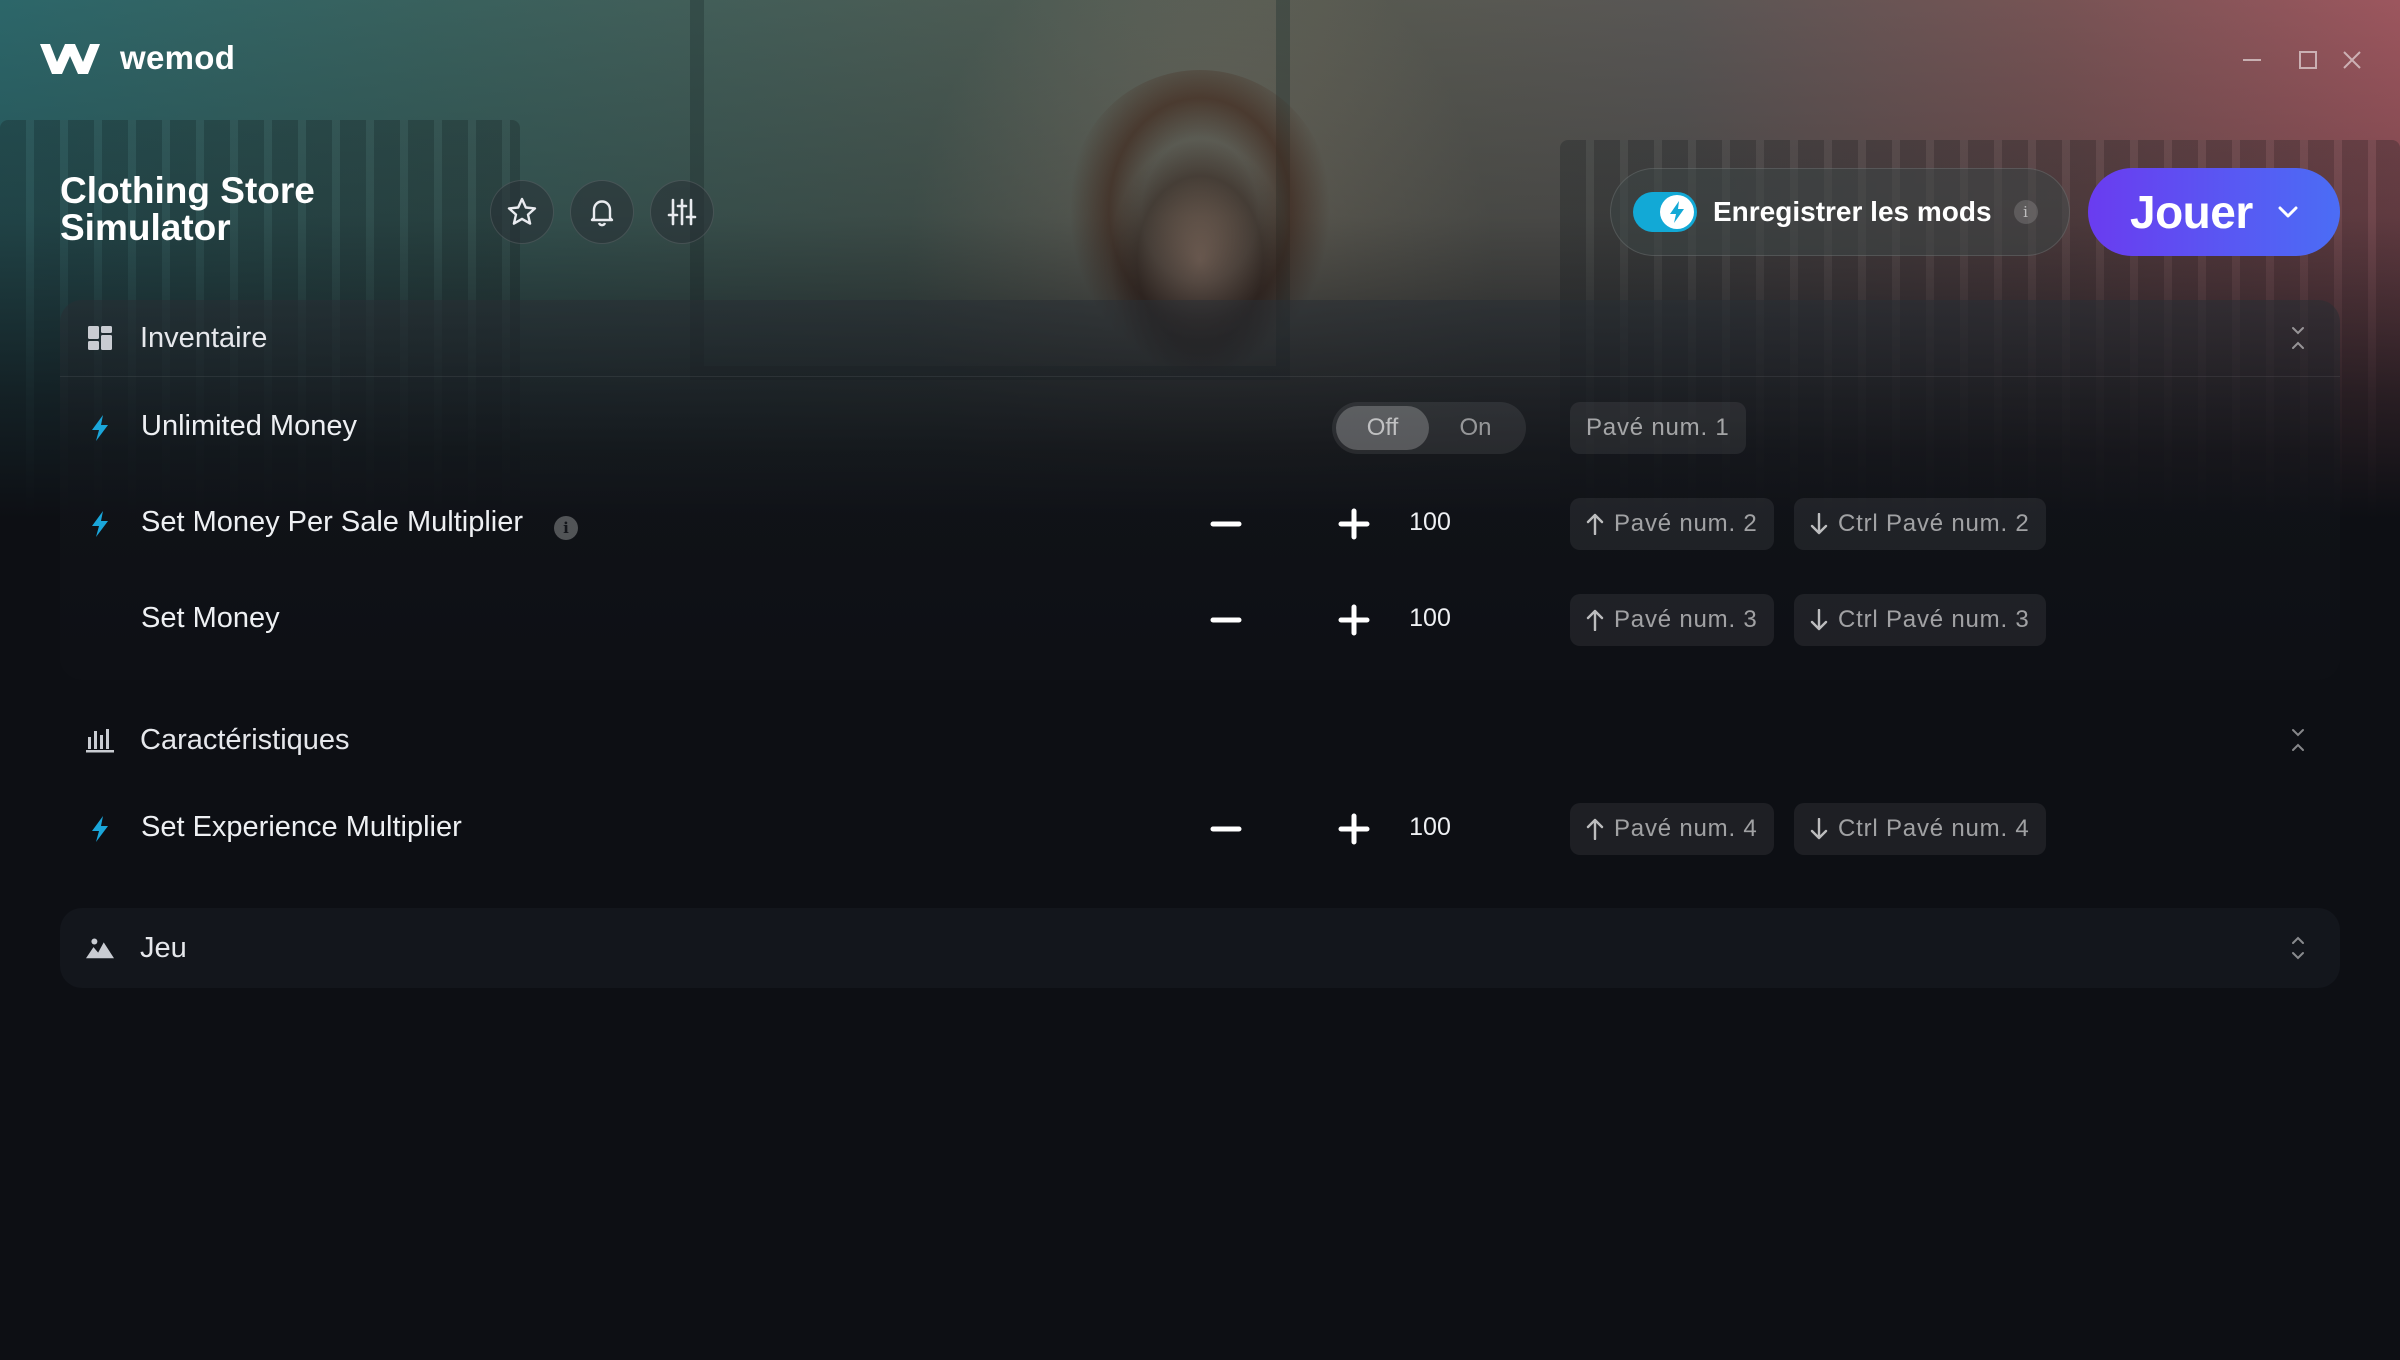 The height and width of the screenshot is (1360, 2400). I want to click on minimize-icon, so click(2252, 60).